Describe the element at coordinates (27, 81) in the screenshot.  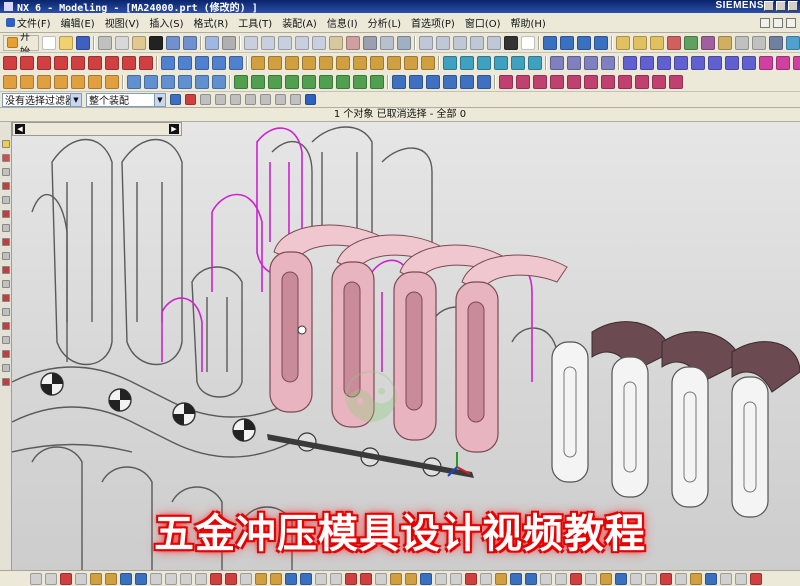
I see `add-component-icon` at that location.